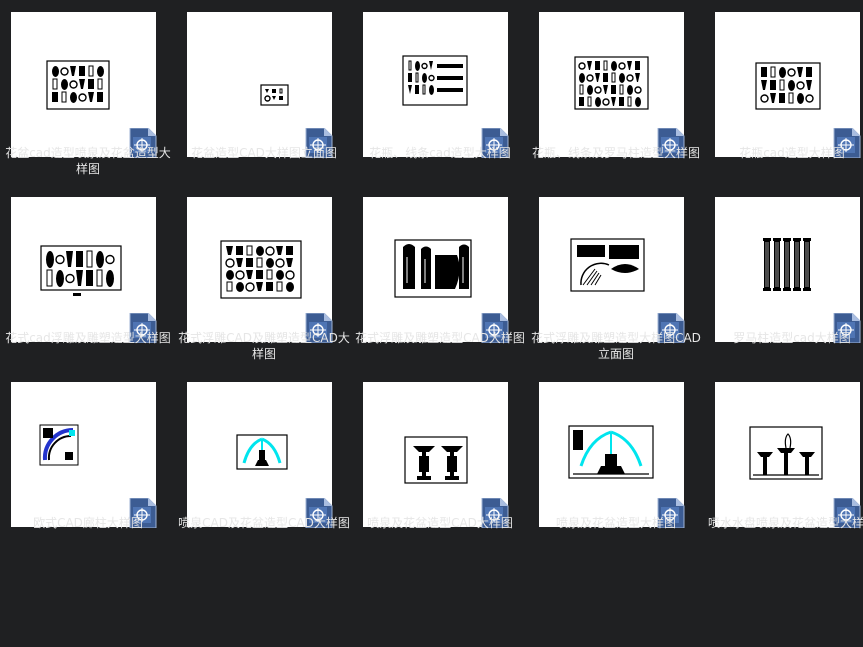 The height and width of the screenshot is (647, 863). Describe the element at coordinates (440, 523) in the screenshot. I see `file-name-label: 喷泉及花盆造型CAD大样图` at that location.